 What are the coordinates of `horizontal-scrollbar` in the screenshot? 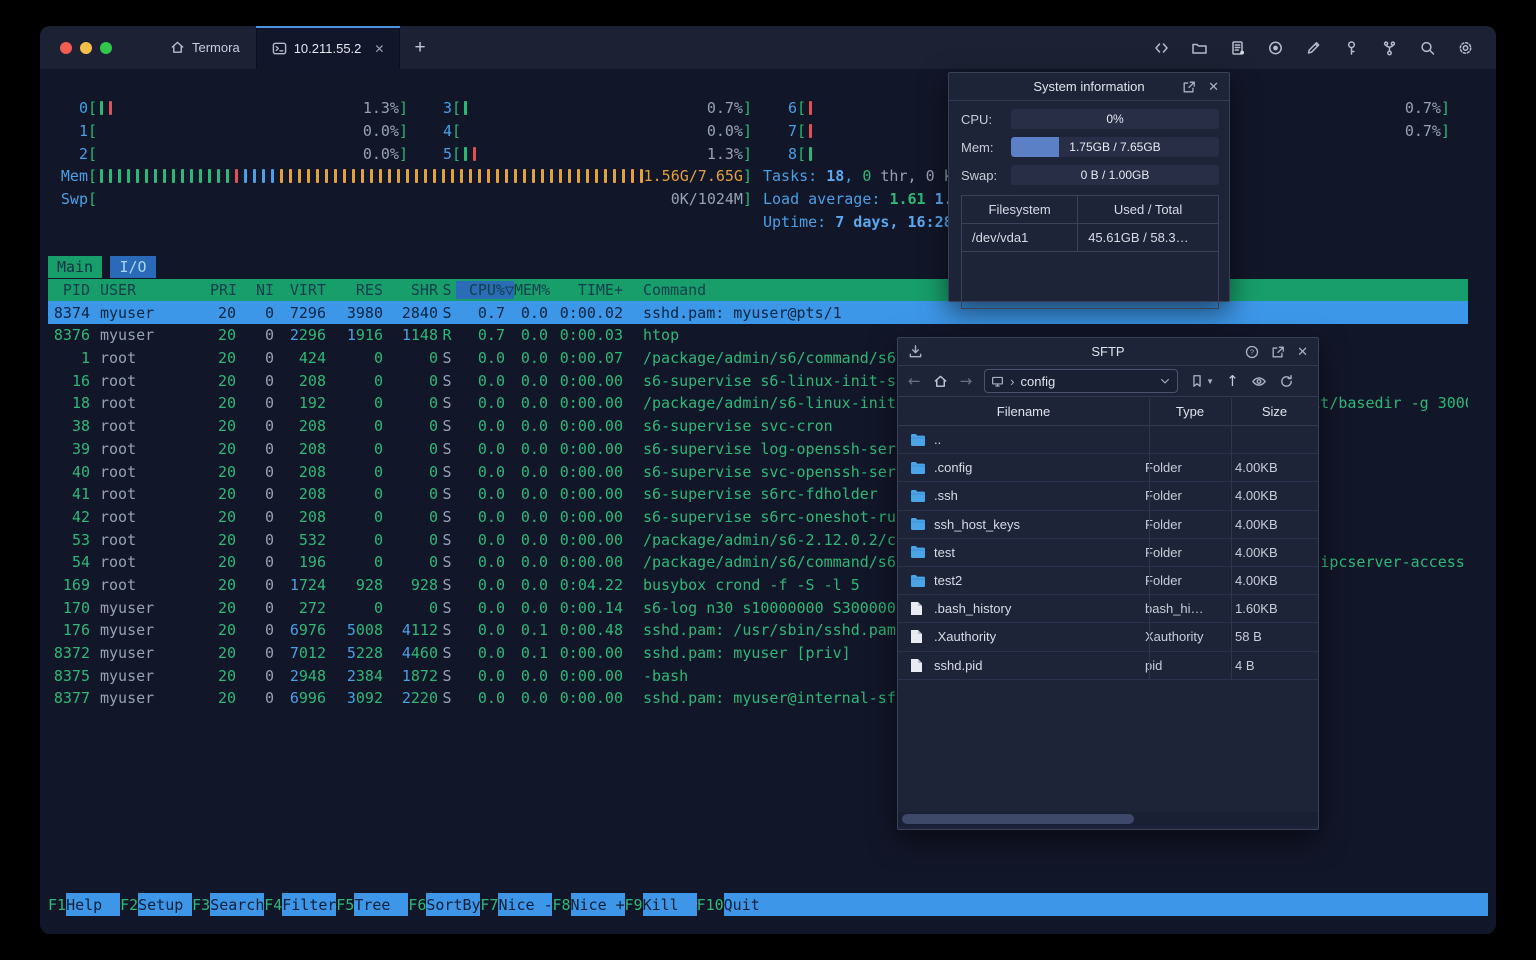 It's located at (1108, 819).